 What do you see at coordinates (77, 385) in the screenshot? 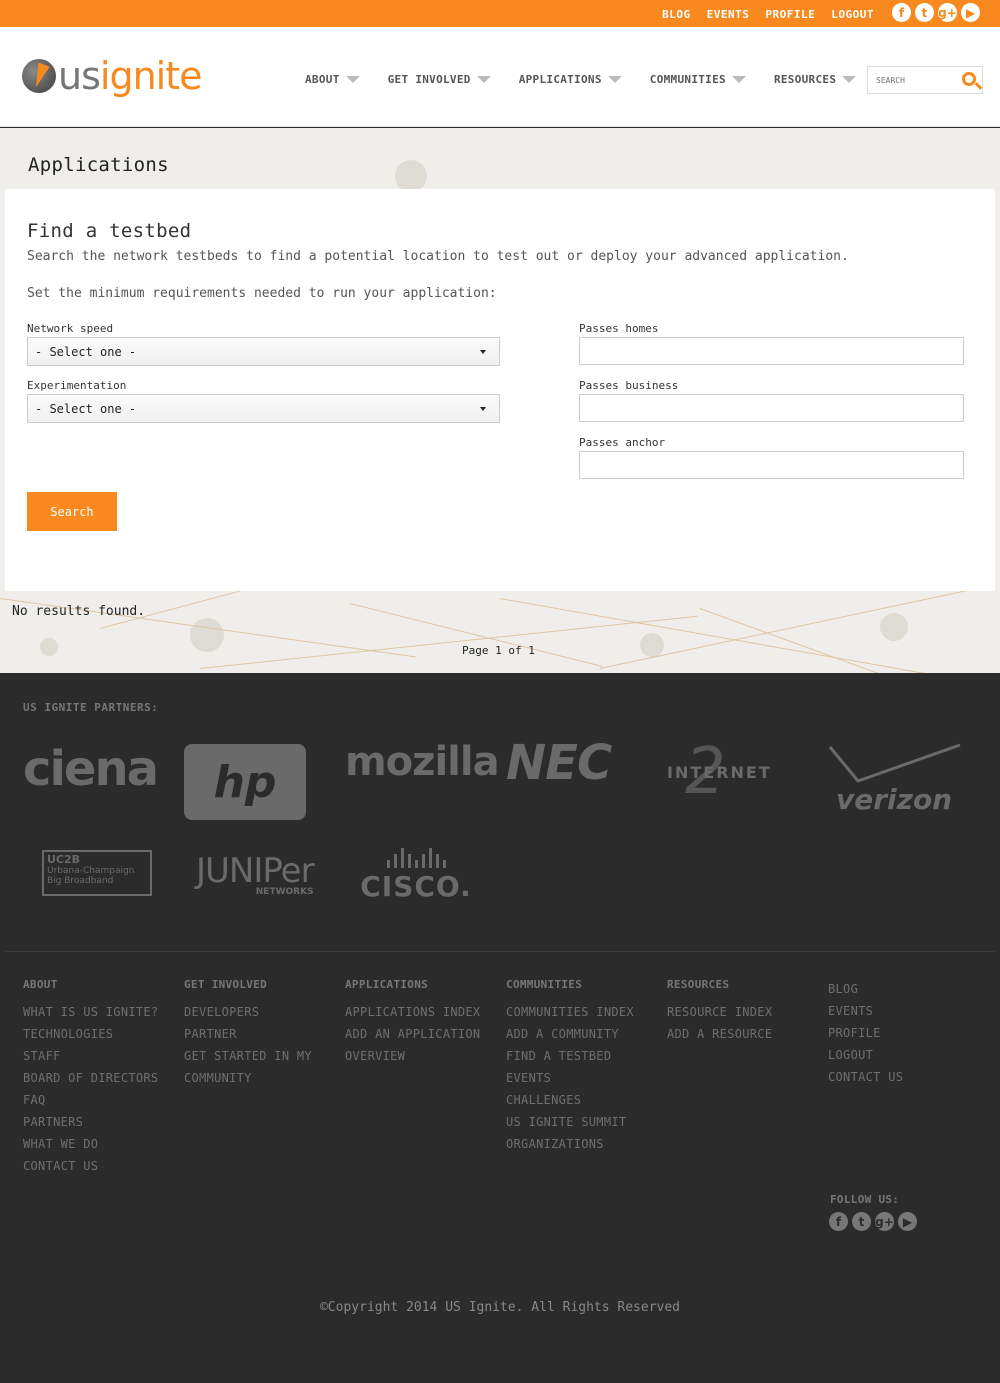
I see `experimentation-label: Experimentation` at bounding box center [77, 385].